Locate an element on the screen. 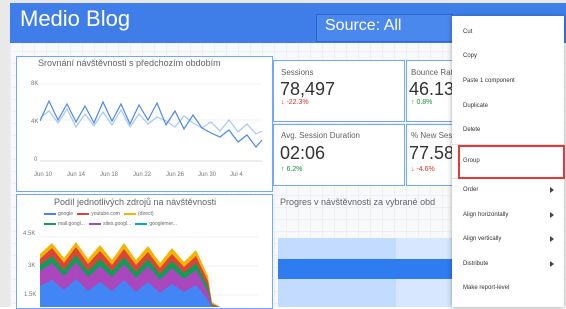 This screenshot has width=566, height=309. source-filter-label: Source: All is located at coordinates (363, 25).